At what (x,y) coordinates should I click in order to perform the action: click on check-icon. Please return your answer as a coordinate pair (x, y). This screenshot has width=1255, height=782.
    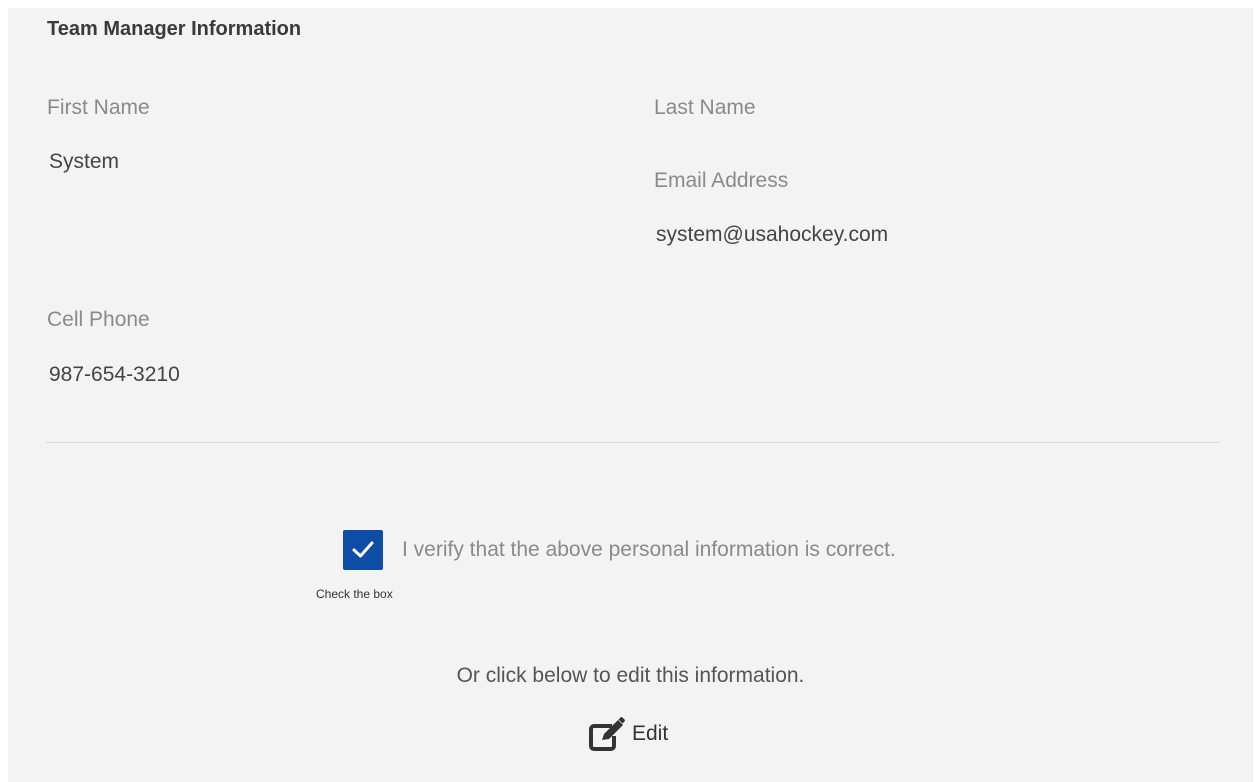
    Looking at the image, I should click on (363, 549).